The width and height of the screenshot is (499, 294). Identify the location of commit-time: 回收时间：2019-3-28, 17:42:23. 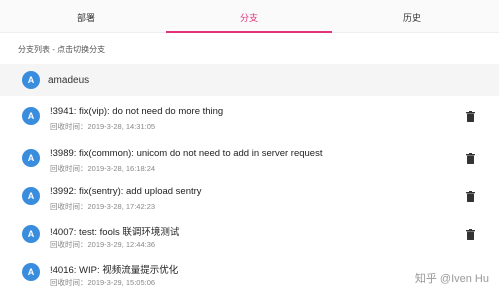
(103, 206).